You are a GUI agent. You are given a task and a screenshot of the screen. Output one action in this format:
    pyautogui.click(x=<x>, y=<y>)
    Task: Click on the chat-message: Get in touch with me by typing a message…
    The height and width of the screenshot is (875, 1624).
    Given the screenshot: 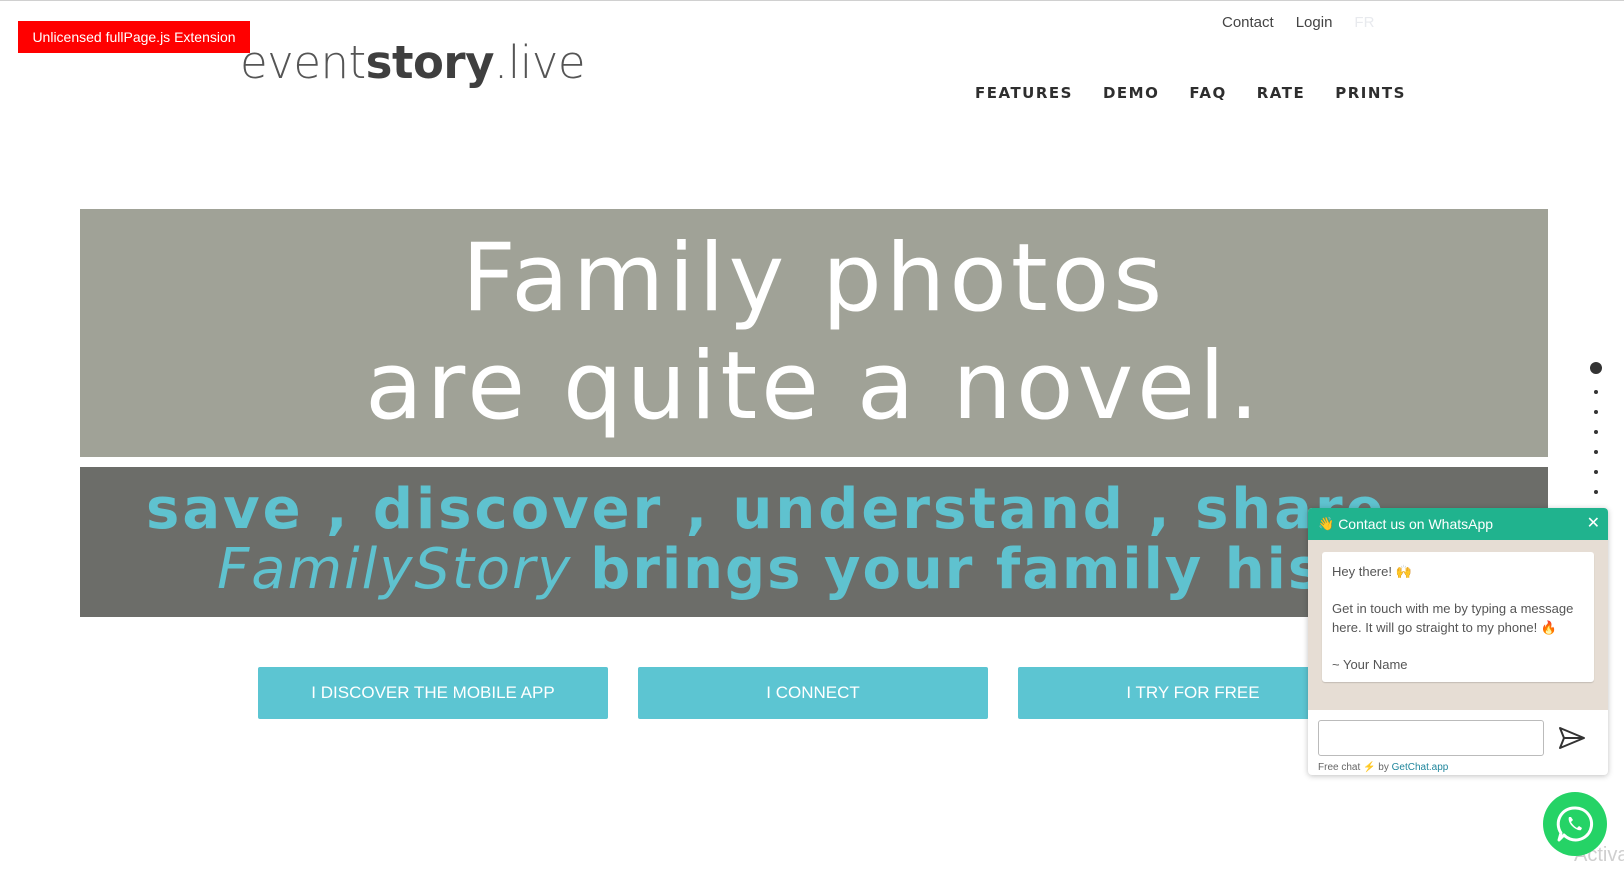 What is the action you would take?
    pyautogui.click(x=1453, y=618)
    